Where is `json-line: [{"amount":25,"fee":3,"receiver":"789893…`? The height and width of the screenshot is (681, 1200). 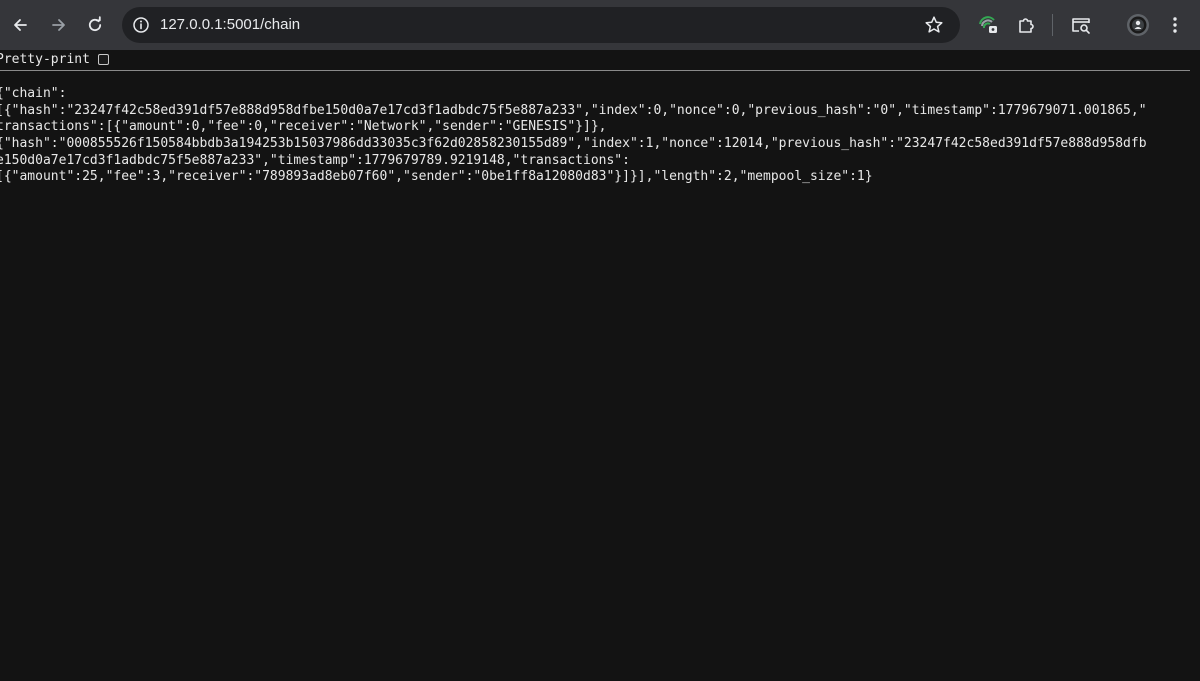 json-line: [{"amount":25,"fee":3,"receiver":"789893… is located at coordinates (436, 177).